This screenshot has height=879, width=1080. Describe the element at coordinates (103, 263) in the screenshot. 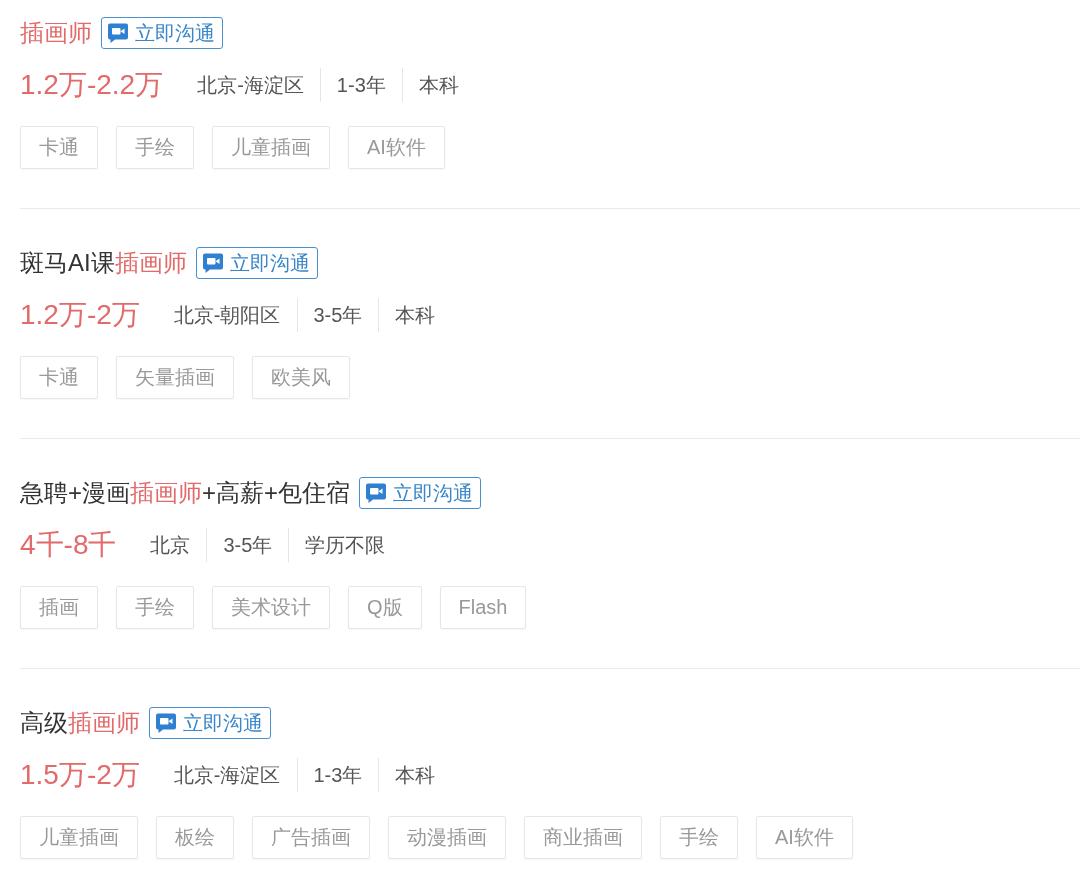

I see `job-title: 斑马AI课插画师` at that location.